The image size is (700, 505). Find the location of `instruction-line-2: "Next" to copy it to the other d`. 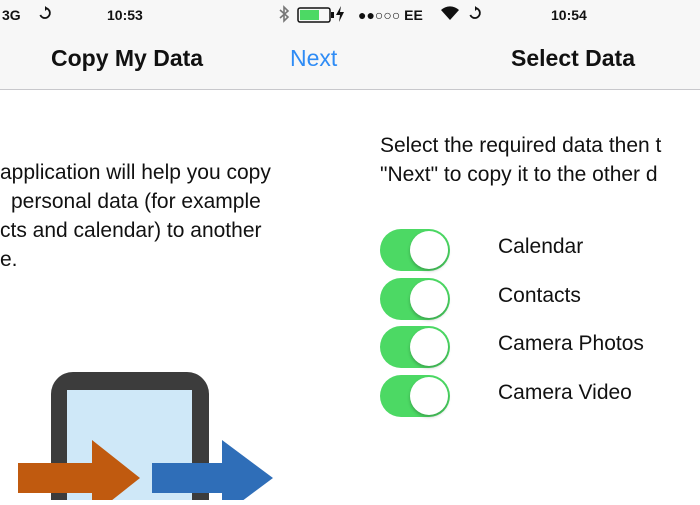

instruction-line-2: "Next" to copy it to the other d is located at coordinates (519, 174).